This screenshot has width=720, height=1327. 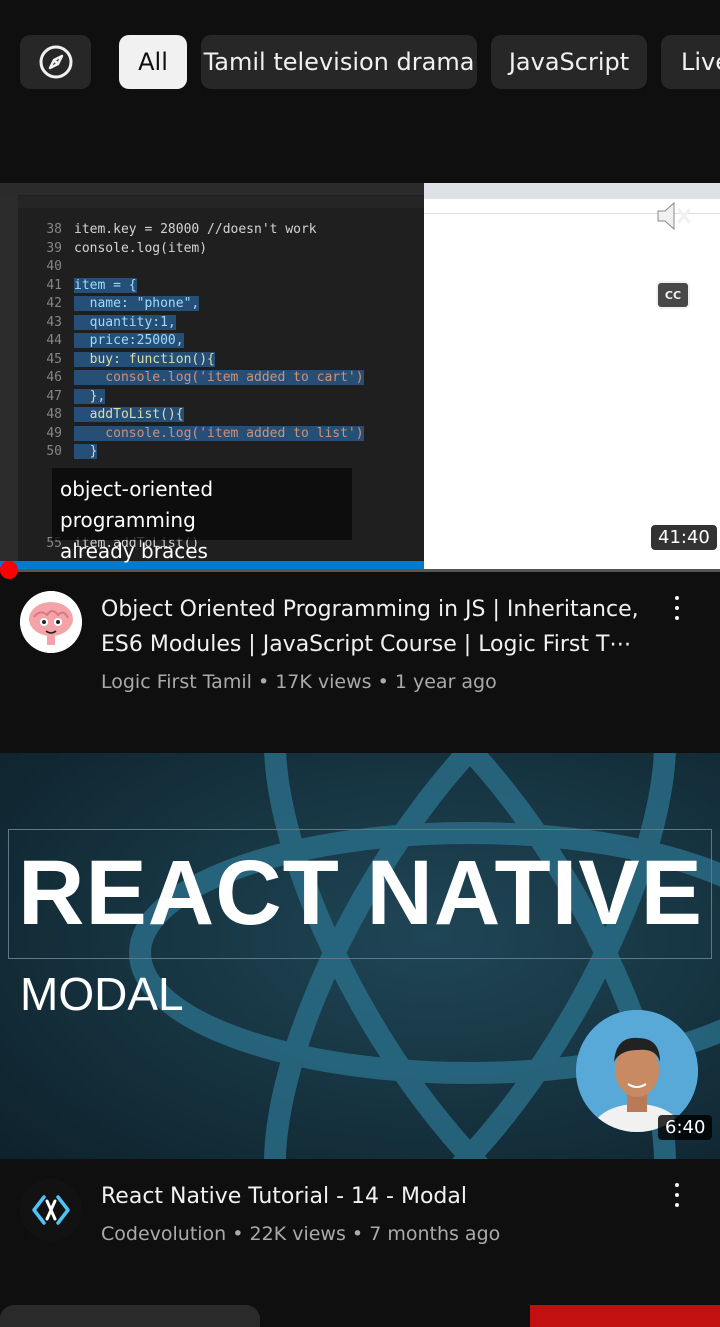 I want to click on code-line: 49 console.log('item added to list'), so click(x=205, y=433).